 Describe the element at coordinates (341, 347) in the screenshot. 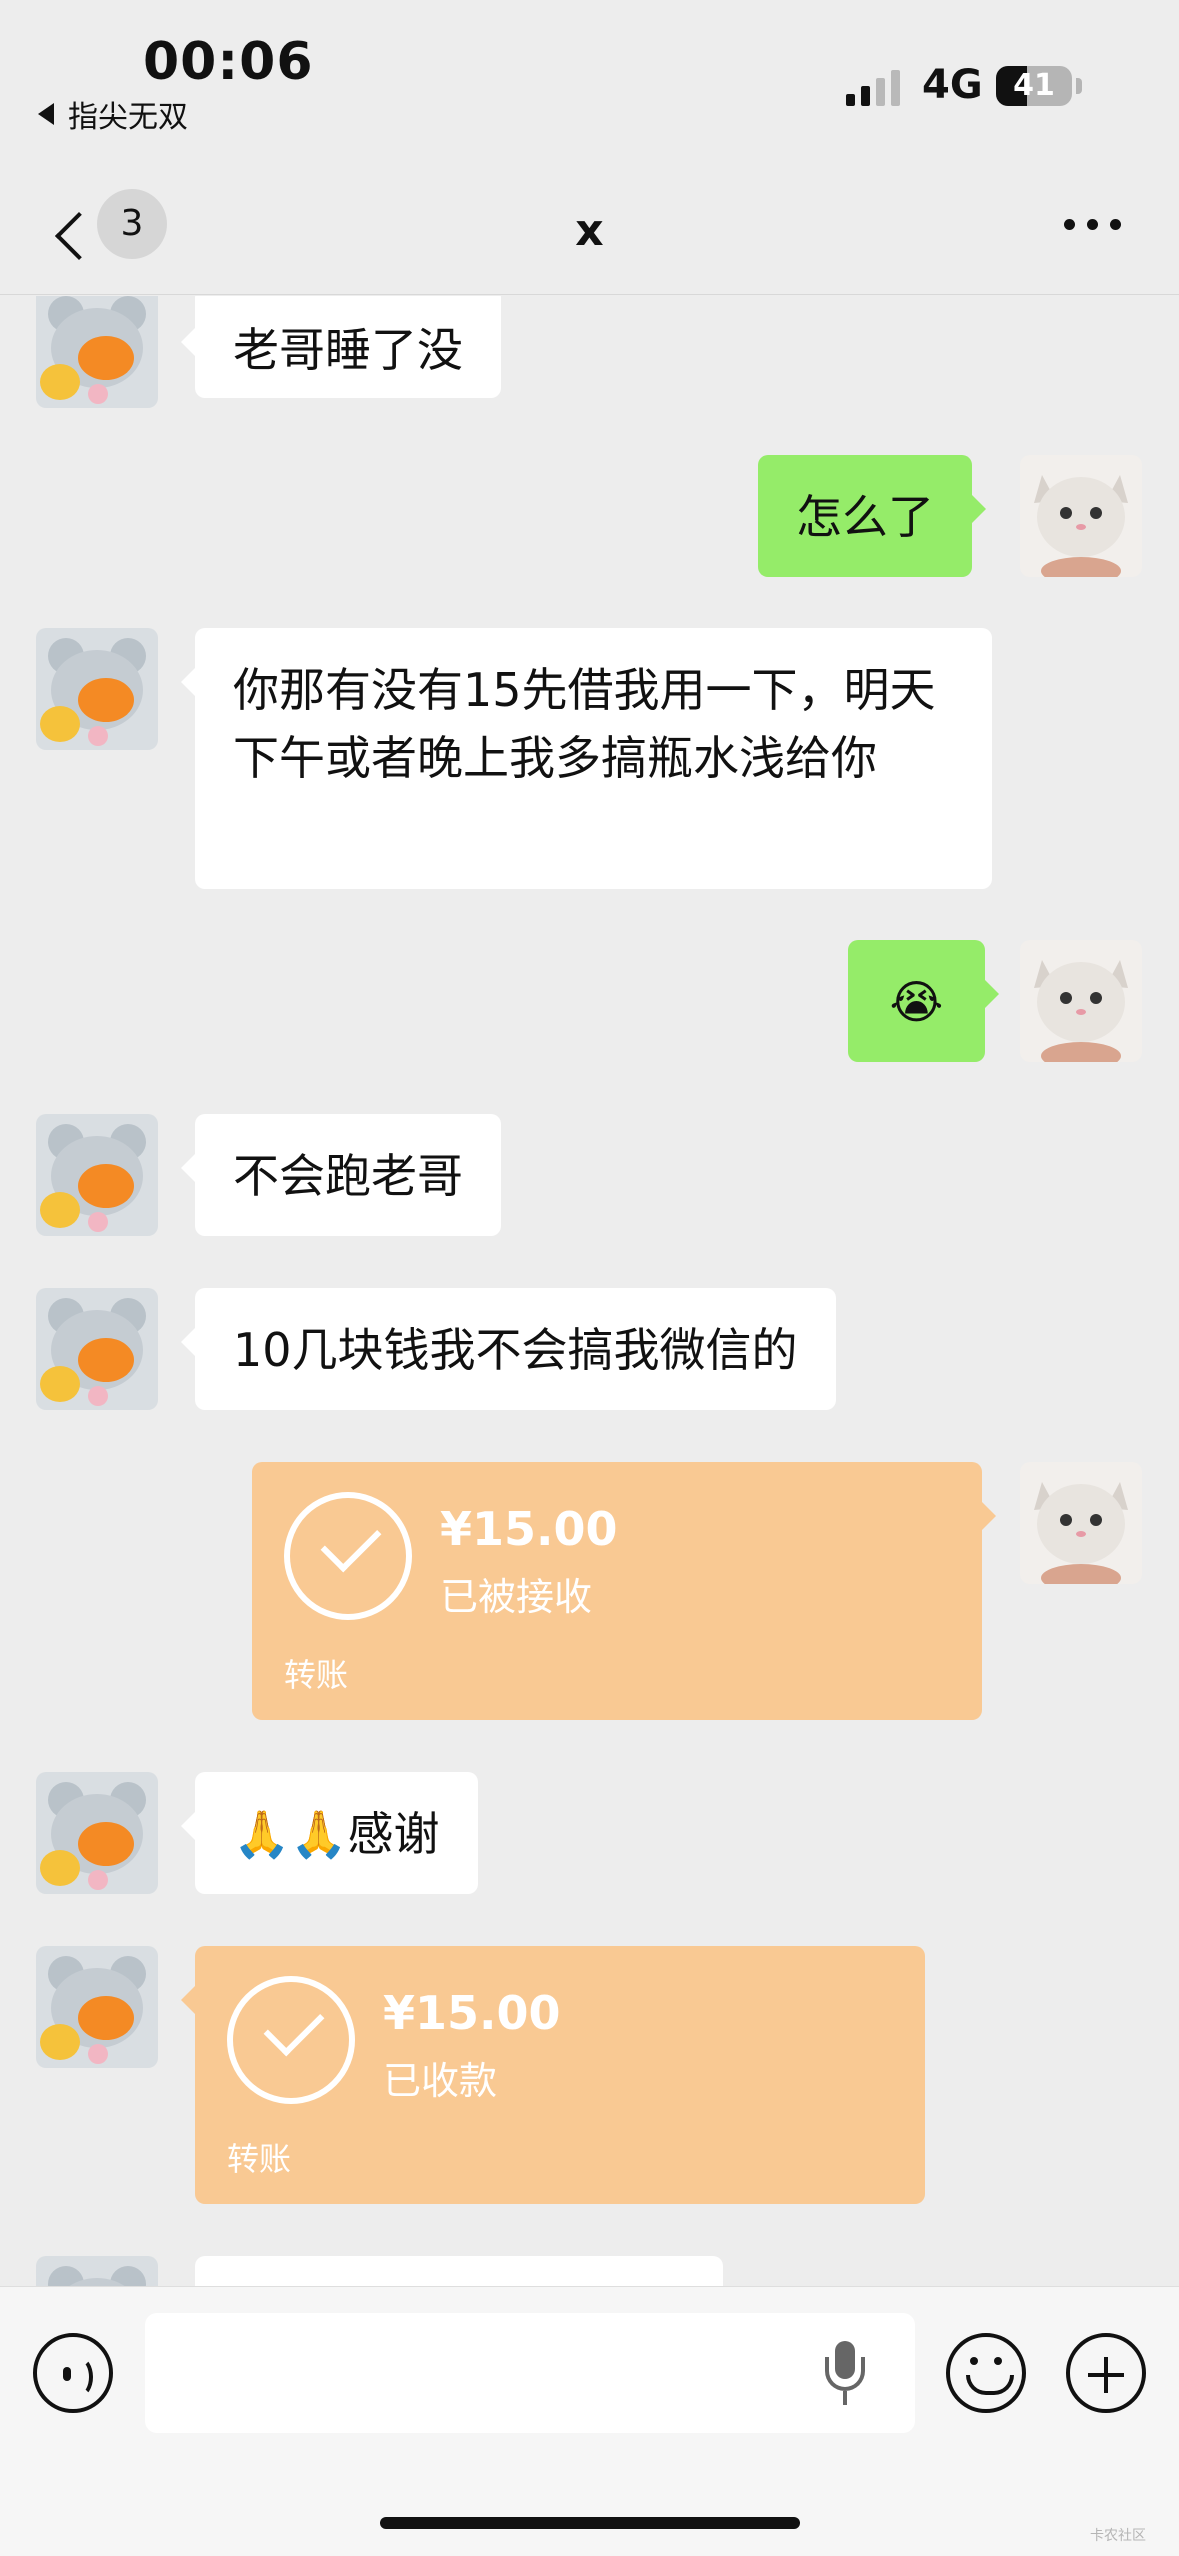

I see `incoming-message: 老哥睡了没` at that location.